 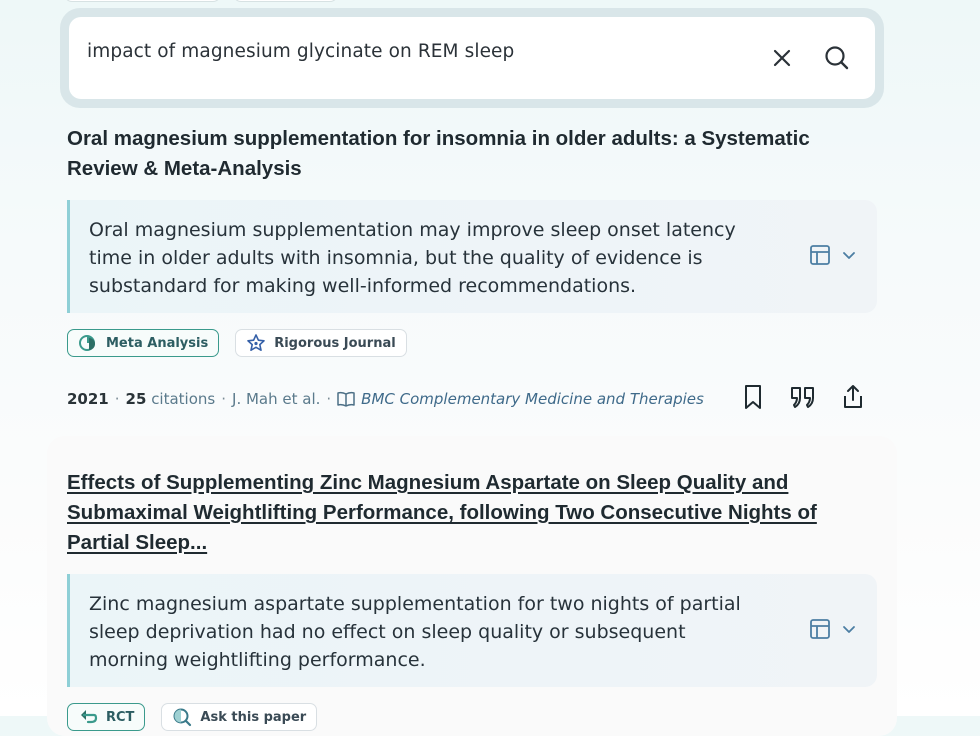 I want to click on search-icon, so click(x=837, y=58).